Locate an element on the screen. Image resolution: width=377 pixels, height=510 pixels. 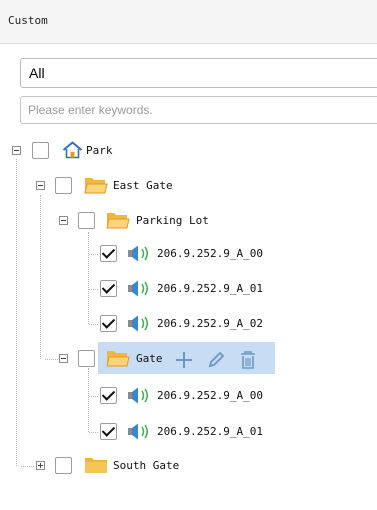
tree-node-label: South Gate is located at coordinates (146, 465).